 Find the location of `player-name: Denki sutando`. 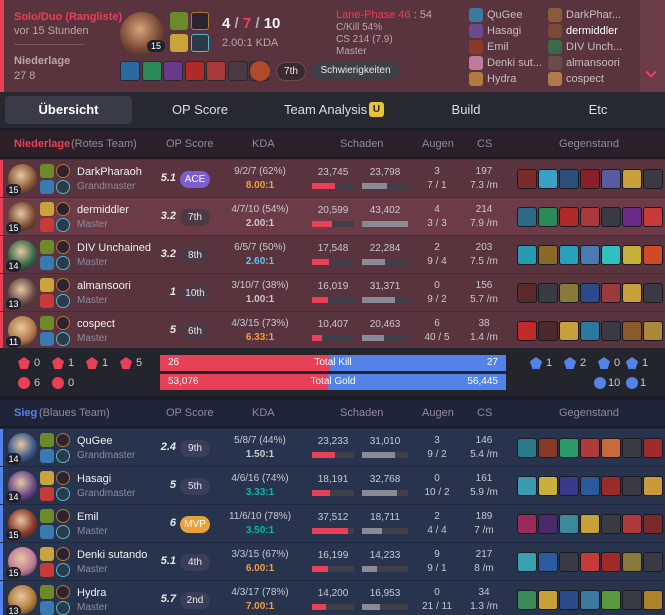

player-name: Denki sutando is located at coordinates (112, 555).